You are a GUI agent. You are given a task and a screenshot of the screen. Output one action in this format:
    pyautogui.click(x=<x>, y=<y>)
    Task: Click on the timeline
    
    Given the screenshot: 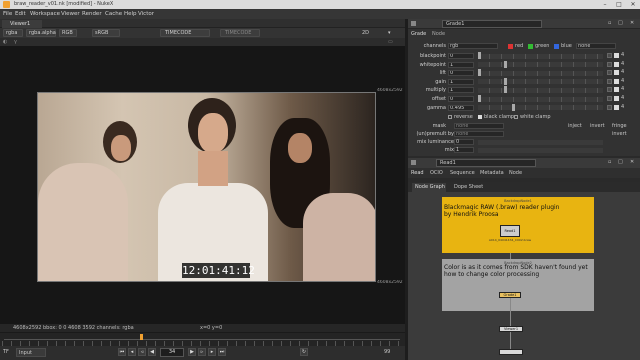 What is the action you would take?
    pyautogui.click(x=202, y=339)
    